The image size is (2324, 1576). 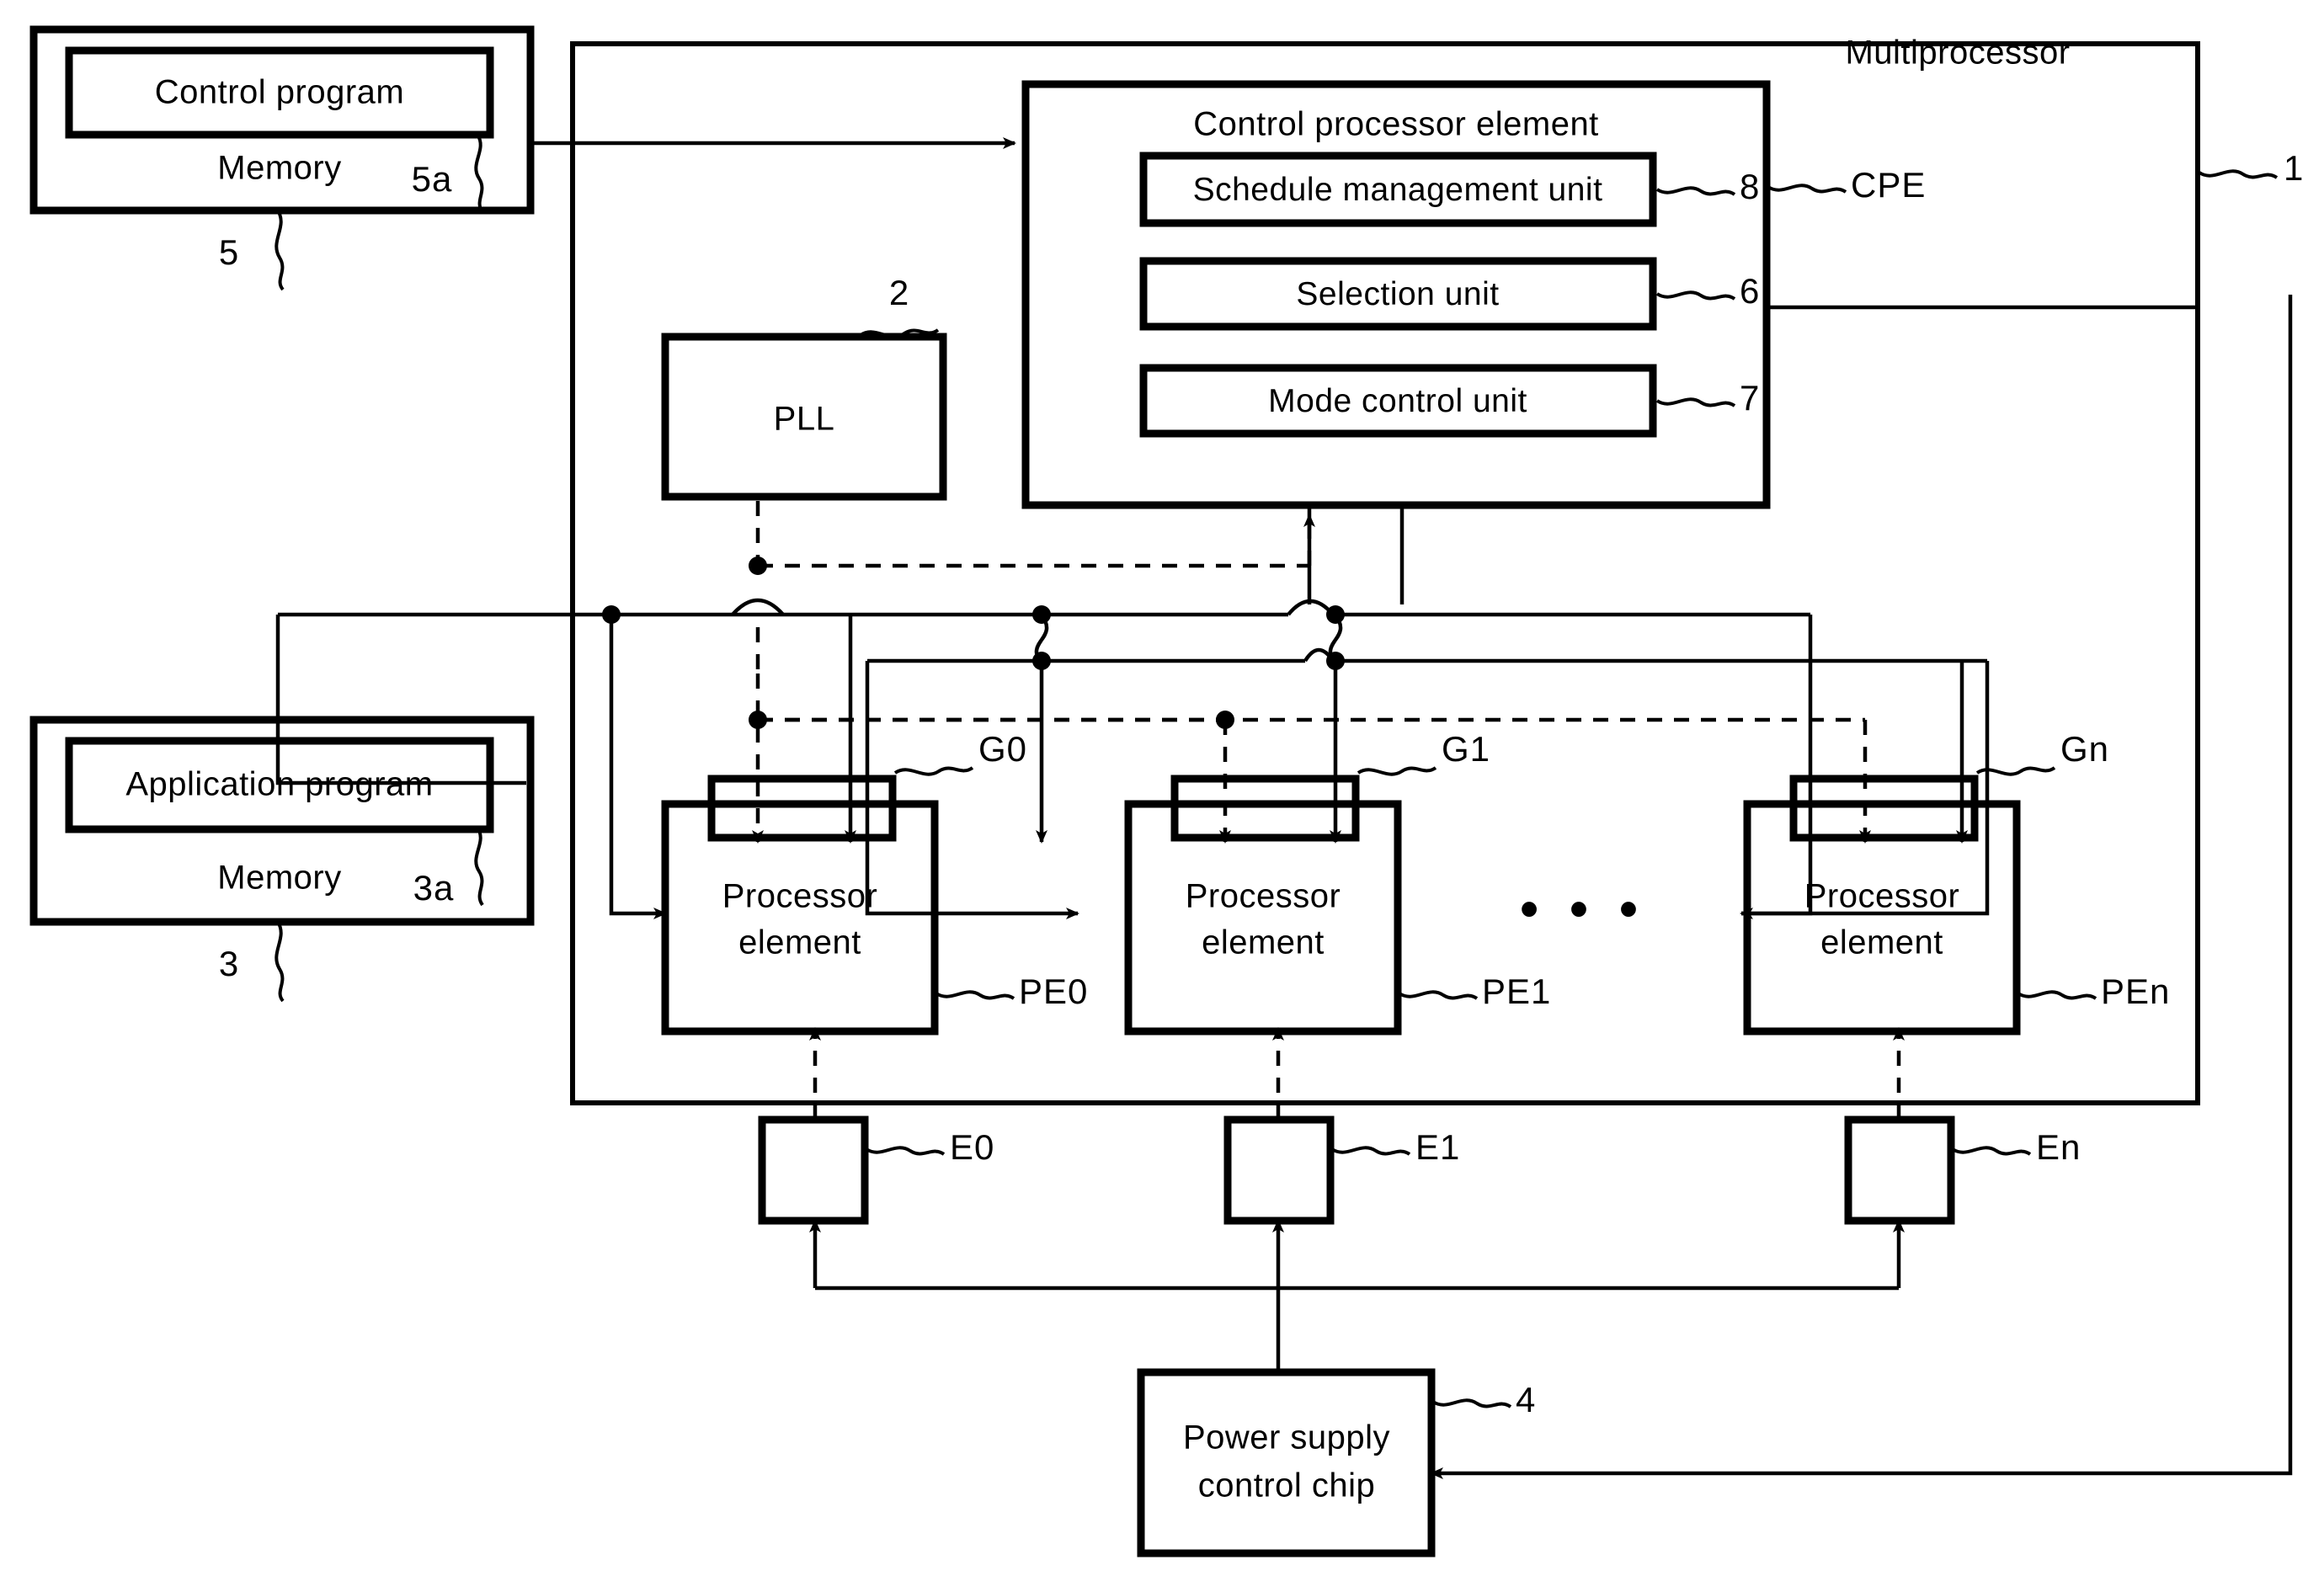 What do you see at coordinates (1750, 187) in the screenshot?
I see `ref-8: 8` at bounding box center [1750, 187].